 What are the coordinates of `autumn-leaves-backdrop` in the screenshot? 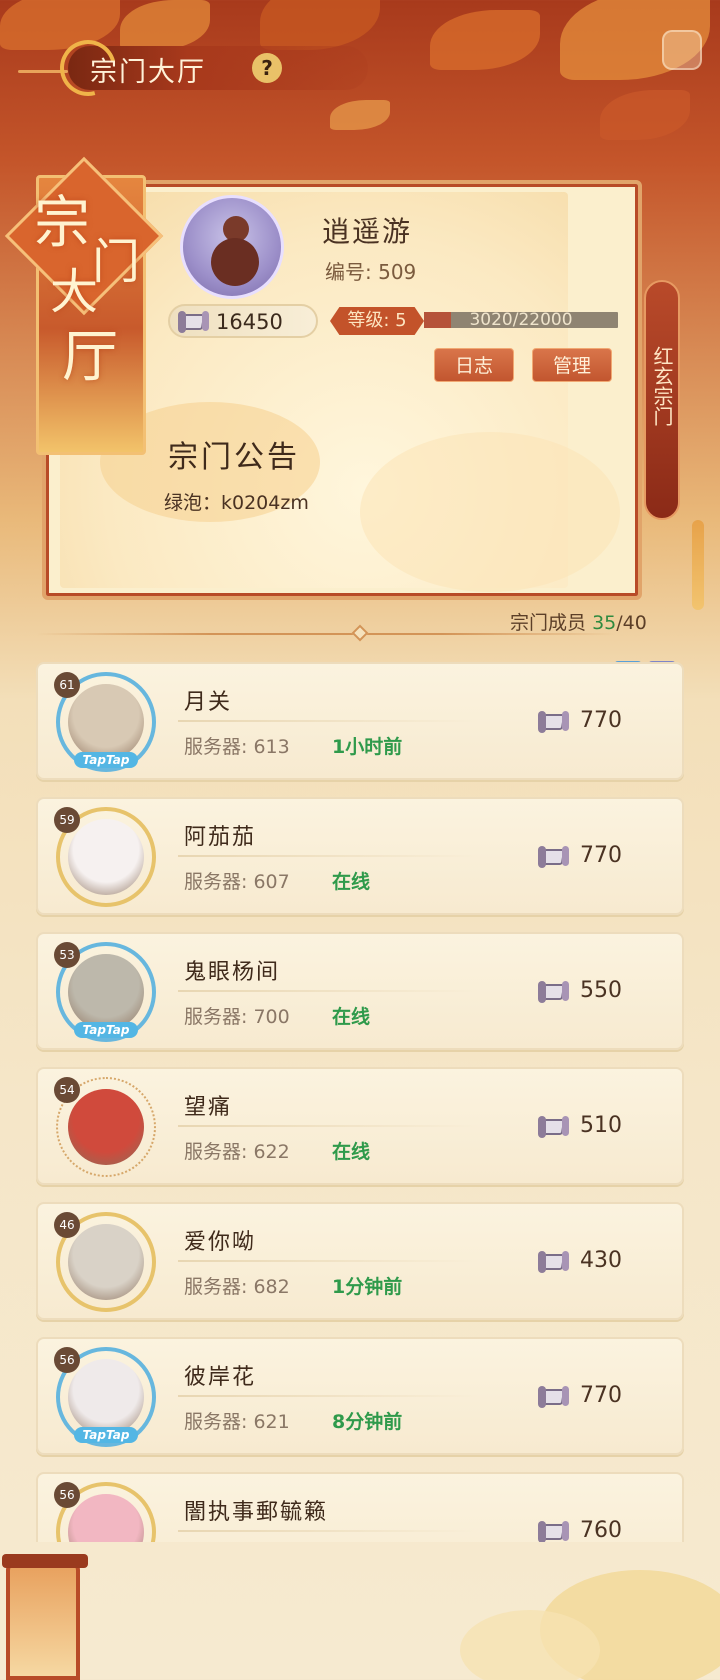 It's located at (360, 100).